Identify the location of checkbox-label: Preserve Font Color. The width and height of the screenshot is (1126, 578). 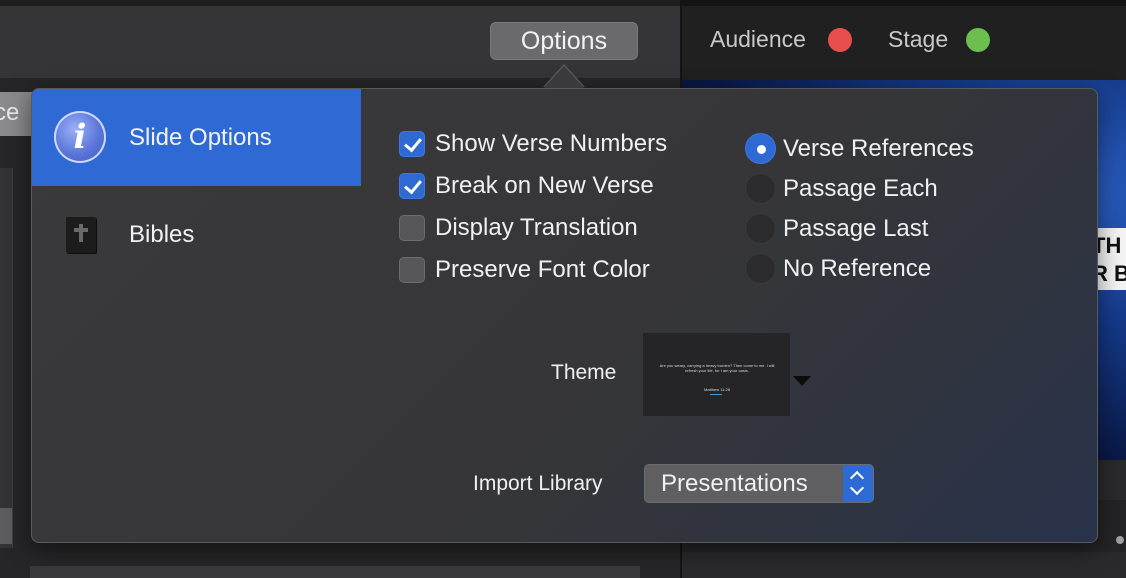
(542, 269).